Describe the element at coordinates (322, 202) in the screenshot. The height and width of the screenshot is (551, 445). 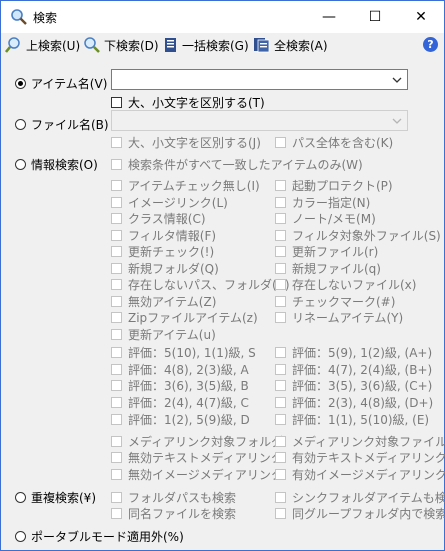
I see `info-right-1: カラー指定(N)` at that location.